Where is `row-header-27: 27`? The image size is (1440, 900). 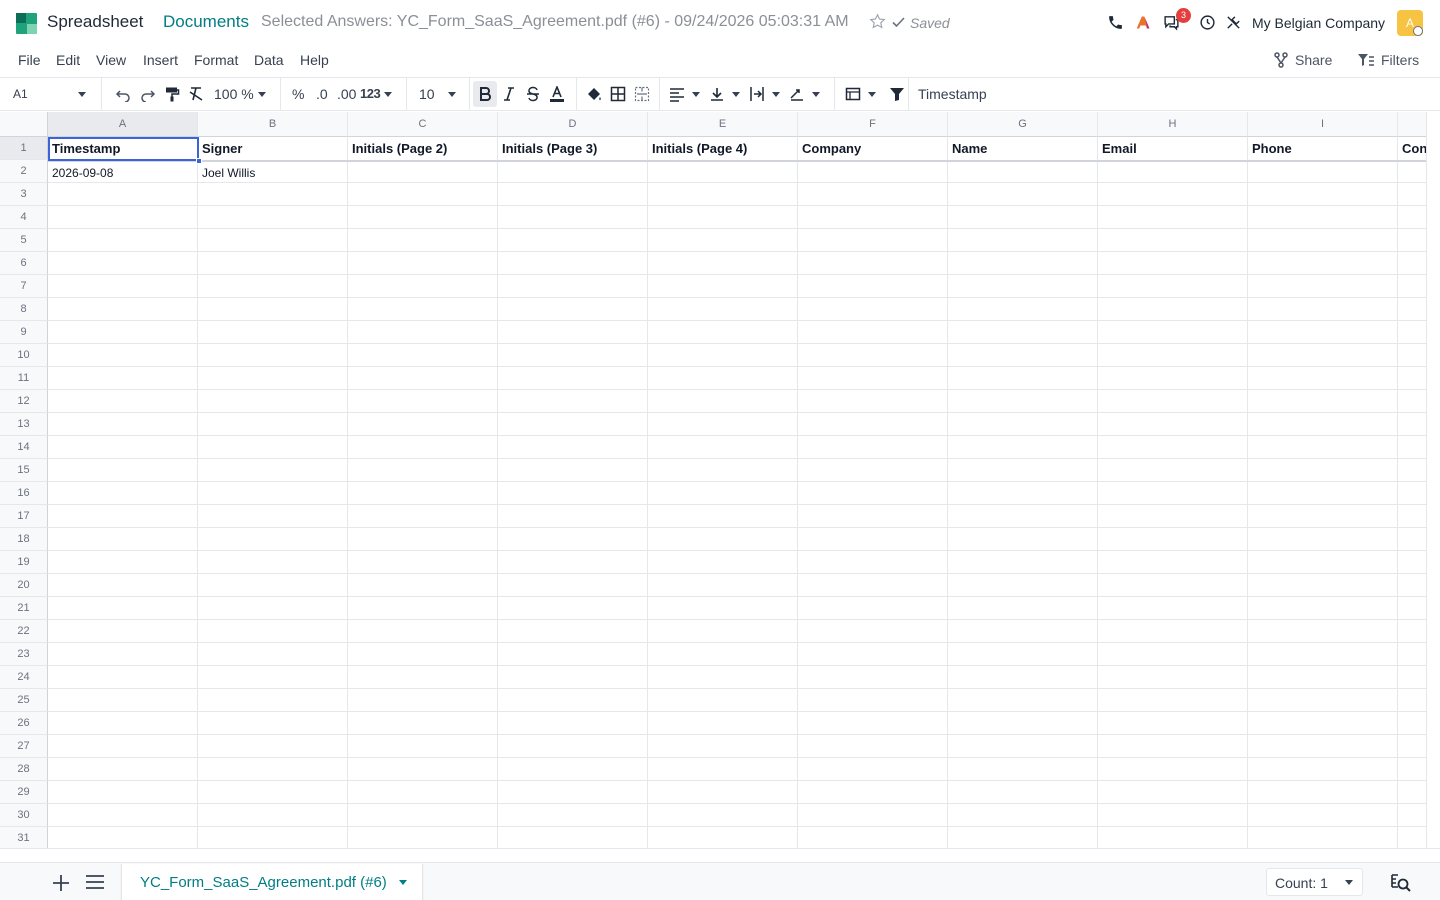 row-header-27: 27 is located at coordinates (24, 746).